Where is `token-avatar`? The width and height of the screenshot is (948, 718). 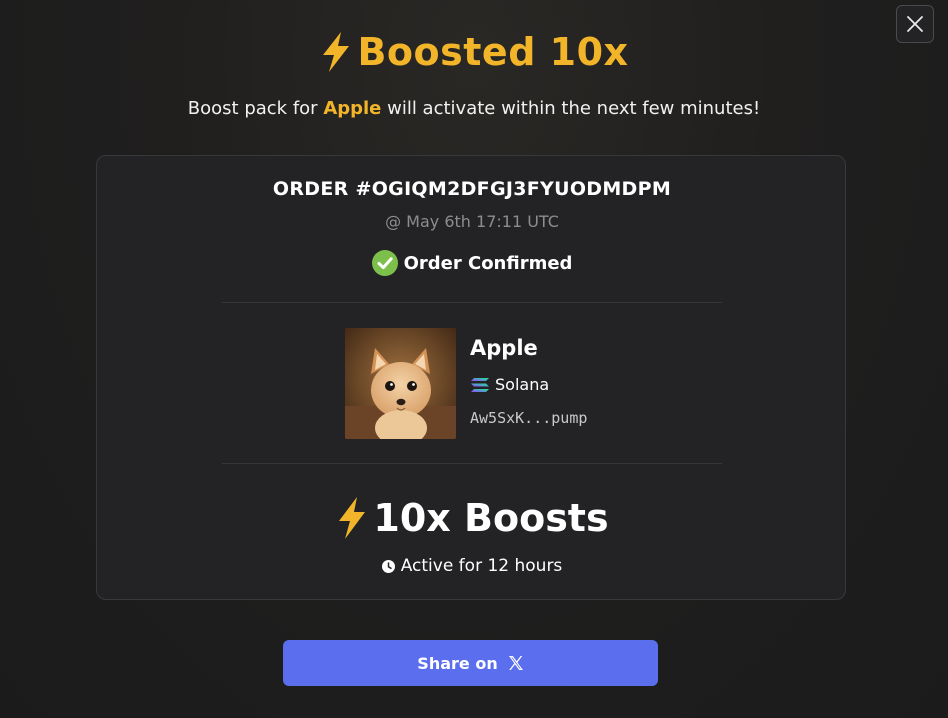
token-avatar is located at coordinates (400, 383).